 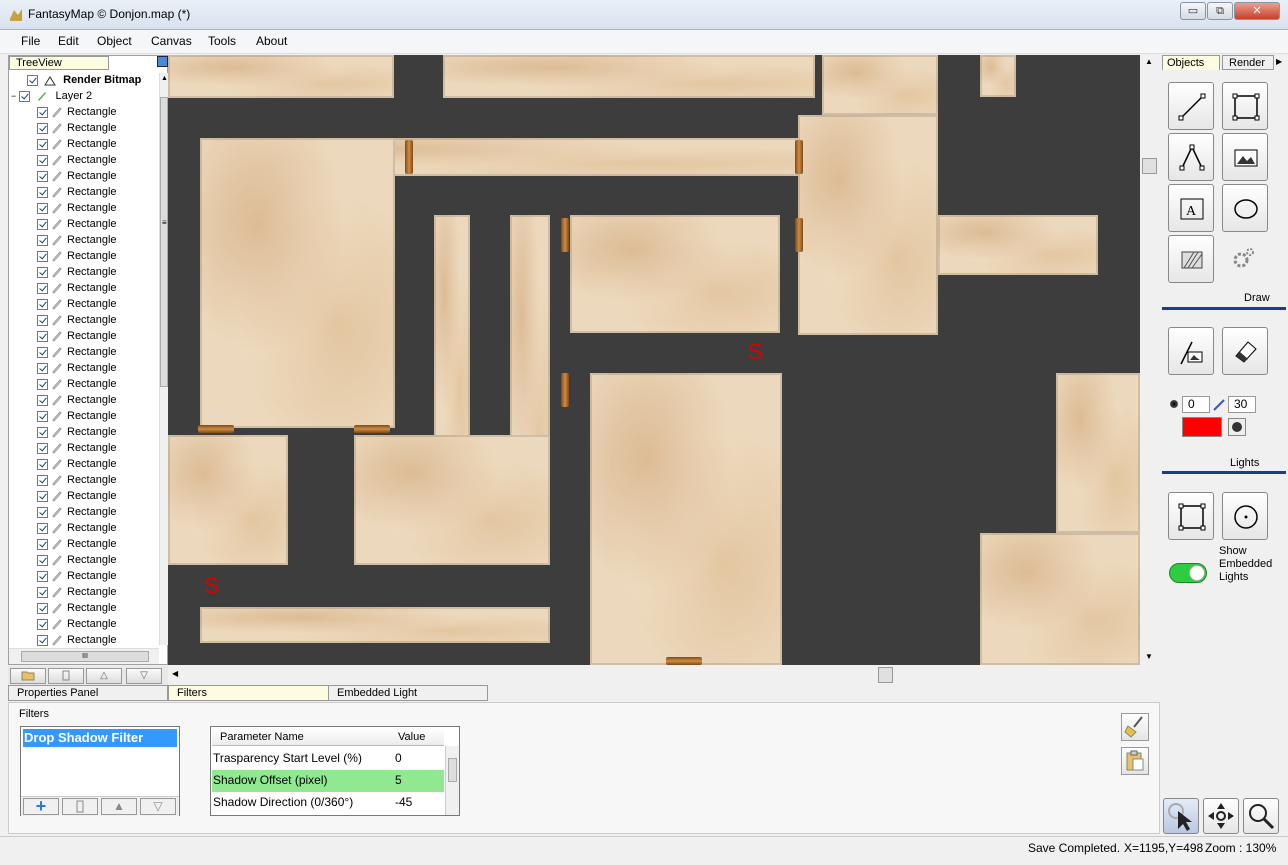 What do you see at coordinates (1191, 516) in the screenshot?
I see `light-area-button` at bounding box center [1191, 516].